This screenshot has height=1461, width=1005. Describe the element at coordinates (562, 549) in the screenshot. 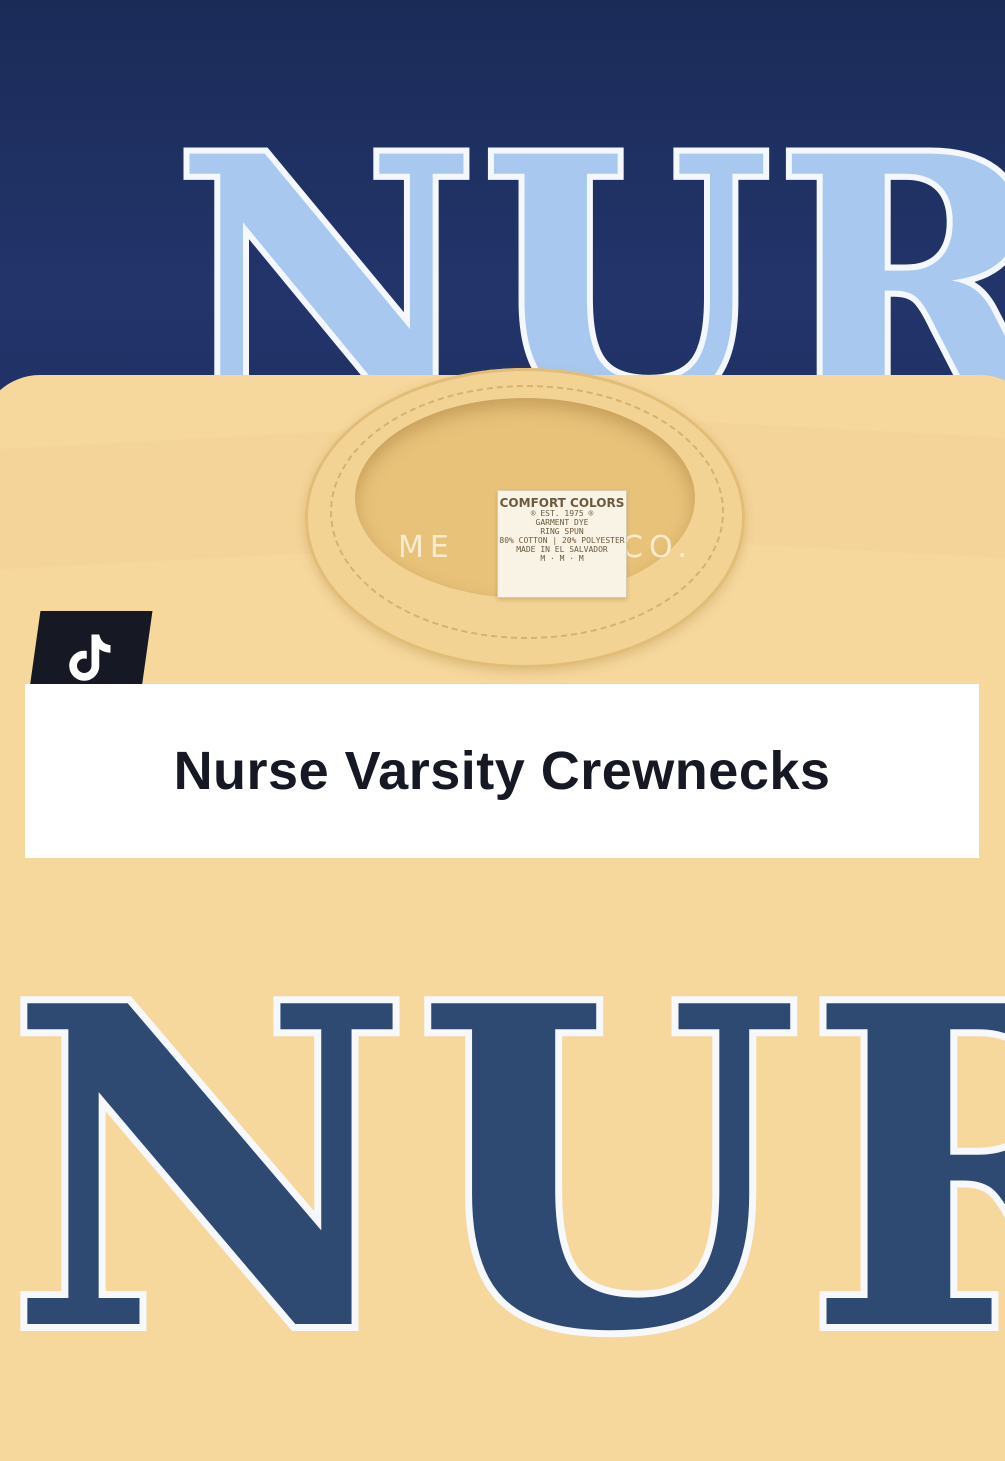

I see `label-line: MADE IN EL SALVADOR` at that location.